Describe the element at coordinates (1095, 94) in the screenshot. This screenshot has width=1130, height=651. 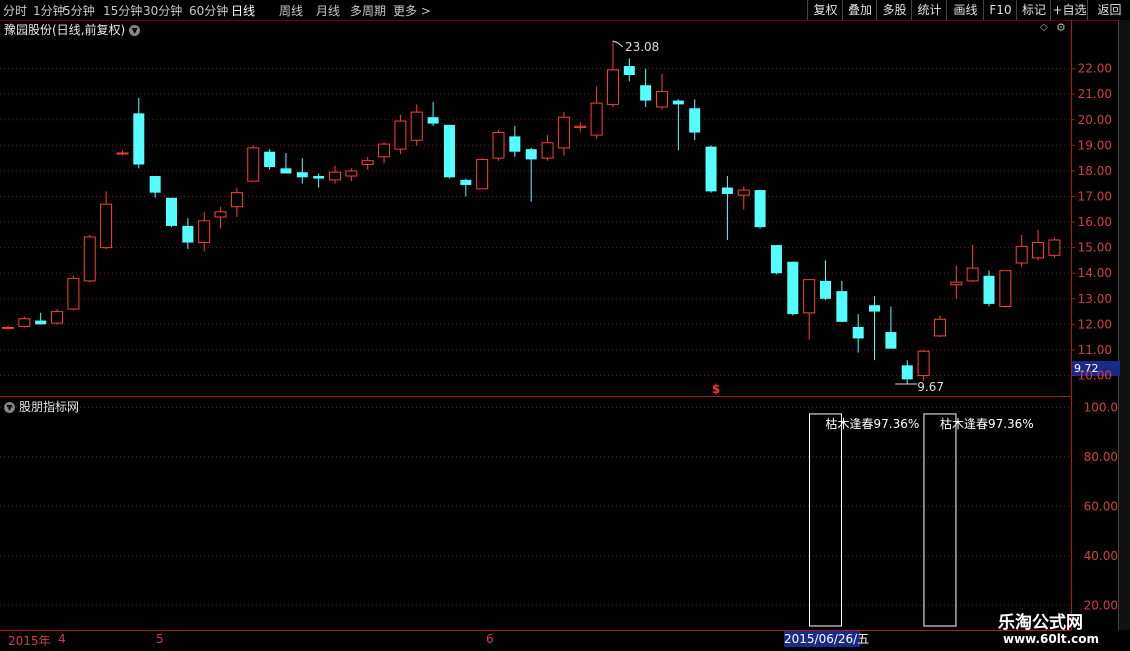
I see `price-tick-label: 21.00` at that location.